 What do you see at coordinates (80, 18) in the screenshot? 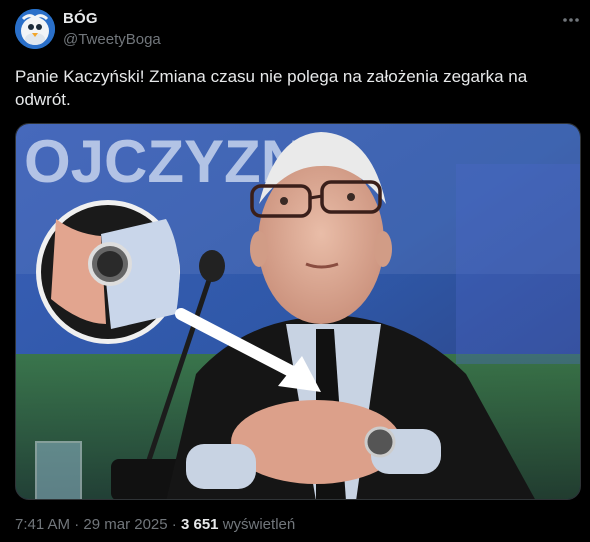
I see `author-display-name: BÓG` at bounding box center [80, 18].